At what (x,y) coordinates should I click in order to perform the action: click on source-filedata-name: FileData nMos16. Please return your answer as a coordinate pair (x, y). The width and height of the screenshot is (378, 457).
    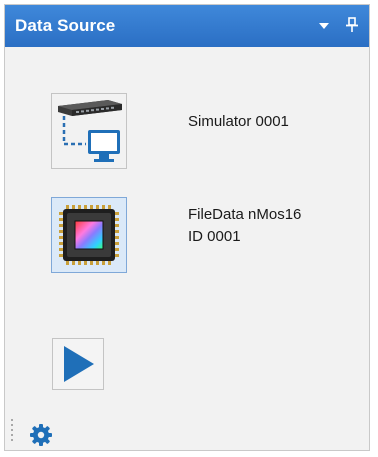
    Looking at the image, I should click on (245, 214).